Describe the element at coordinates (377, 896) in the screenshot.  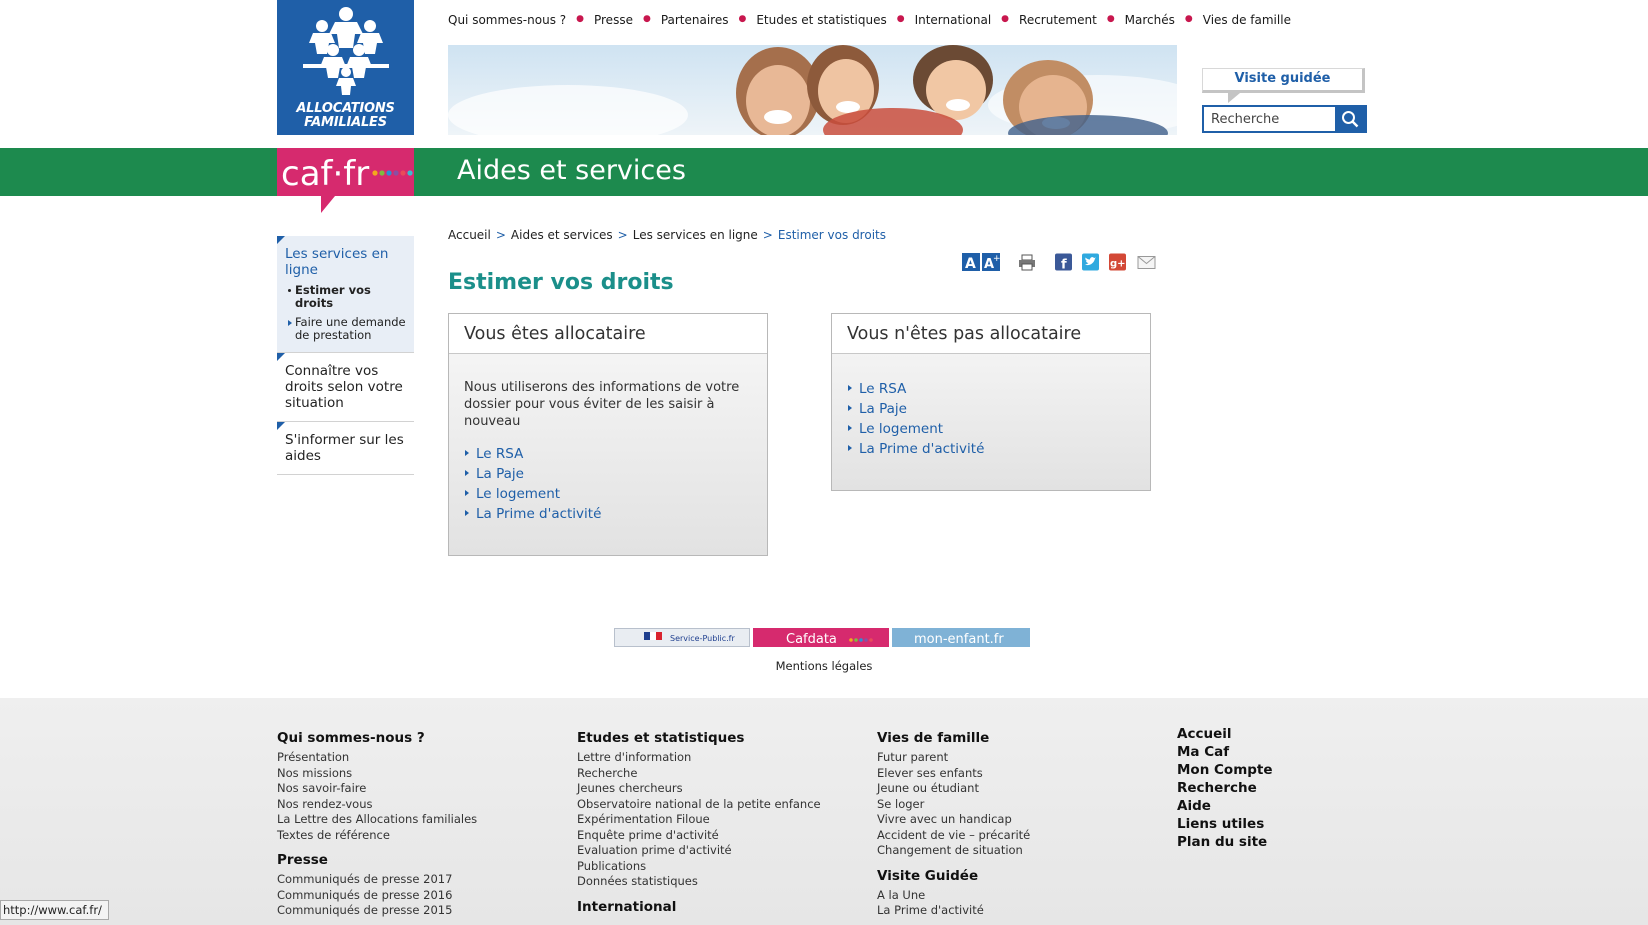
I see `footer-link: Communiqués de presse 2016` at that location.